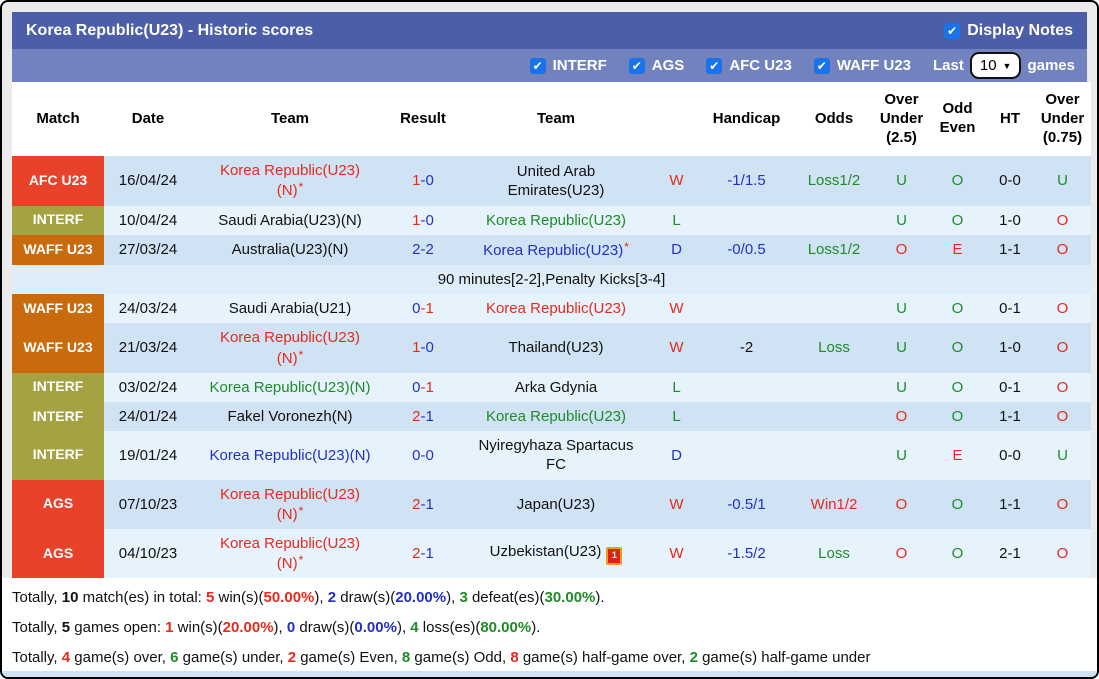 Image resolution: width=1099 pixels, height=679 pixels. What do you see at coordinates (1010, 309) in the screenshot?
I see `ht-cell: 0-1` at bounding box center [1010, 309].